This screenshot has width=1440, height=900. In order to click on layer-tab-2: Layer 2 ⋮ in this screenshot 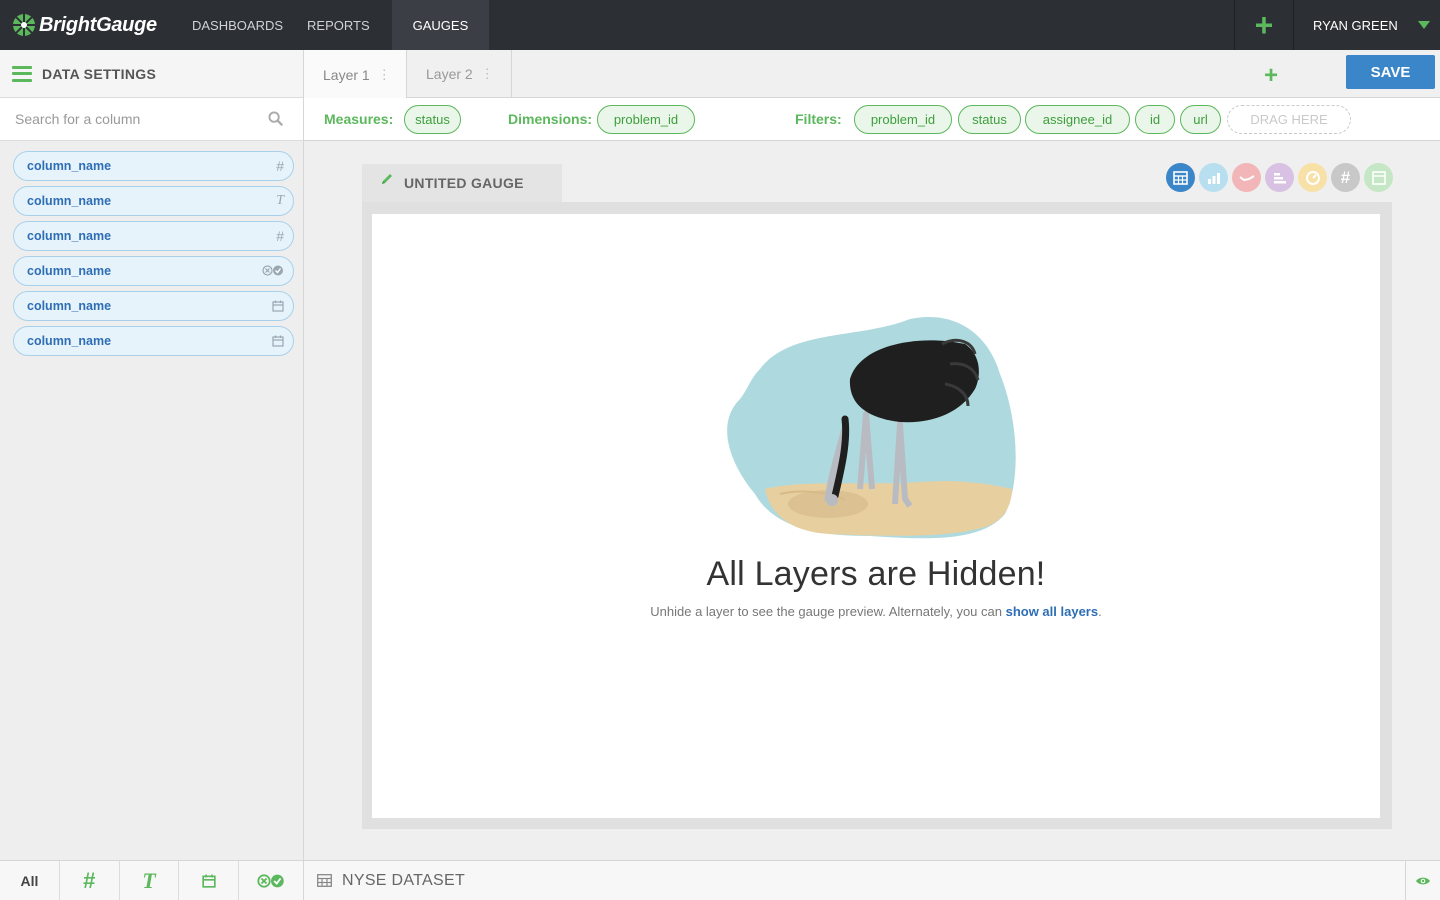, I will do `click(459, 74)`.